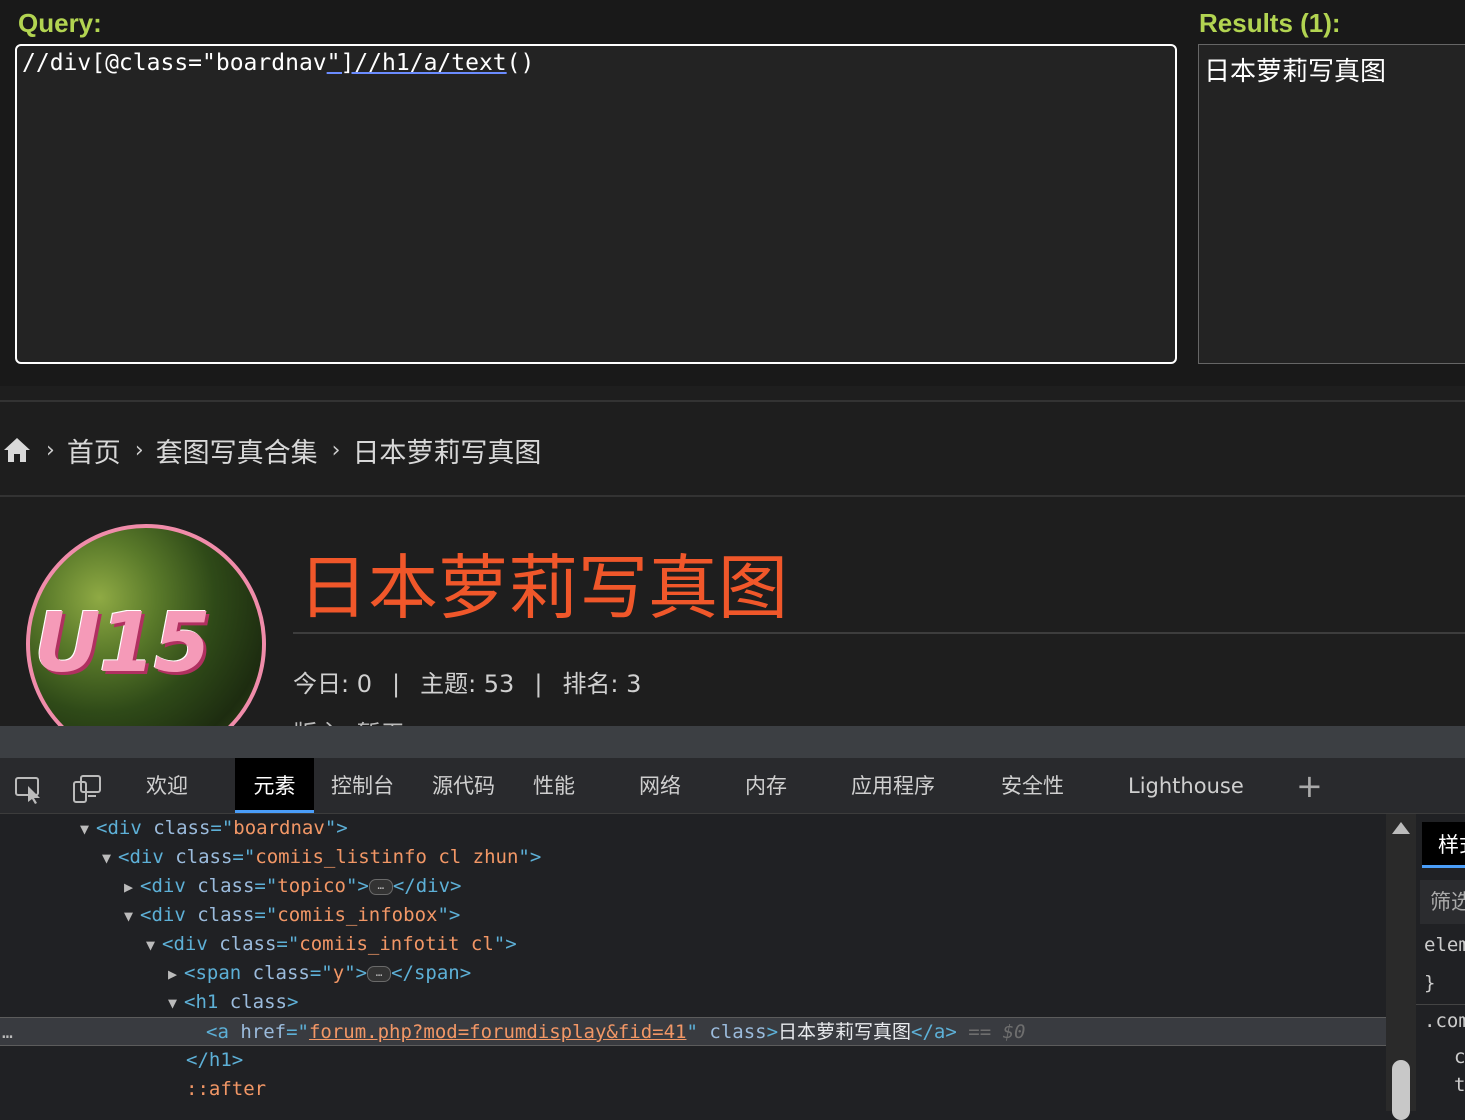 The width and height of the screenshot is (1465, 1120). Describe the element at coordinates (237, 450) in the screenshot. I see `breadcrumb-item-category: 套图写真合集` at that location.